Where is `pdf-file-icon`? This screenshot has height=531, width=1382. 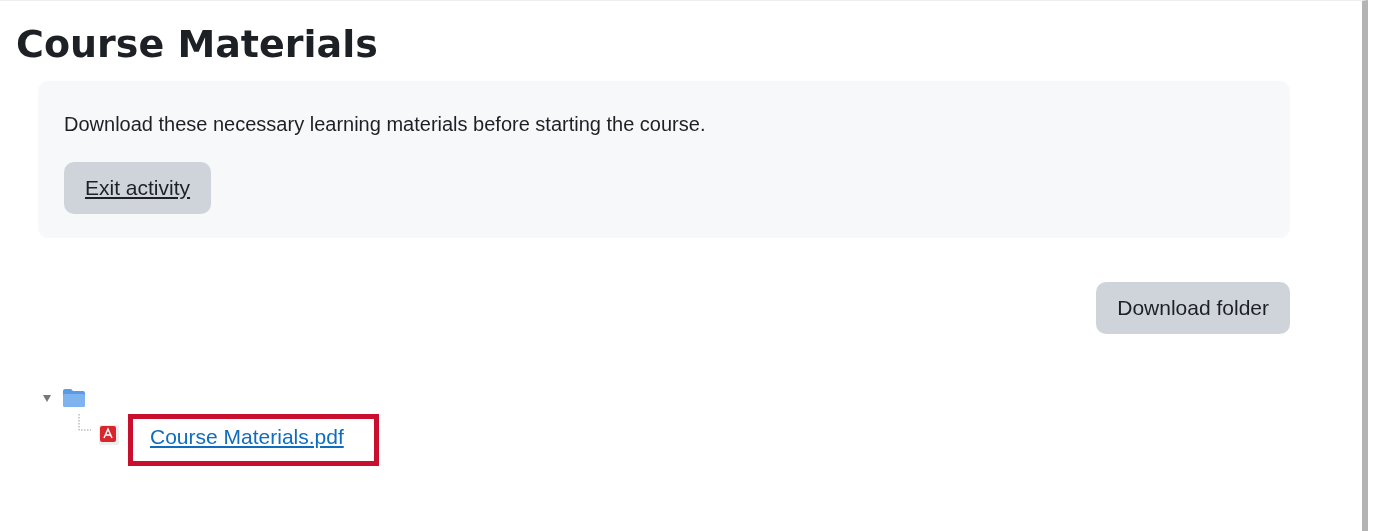 pdf-file-icon is located at coordinates (109, 435).